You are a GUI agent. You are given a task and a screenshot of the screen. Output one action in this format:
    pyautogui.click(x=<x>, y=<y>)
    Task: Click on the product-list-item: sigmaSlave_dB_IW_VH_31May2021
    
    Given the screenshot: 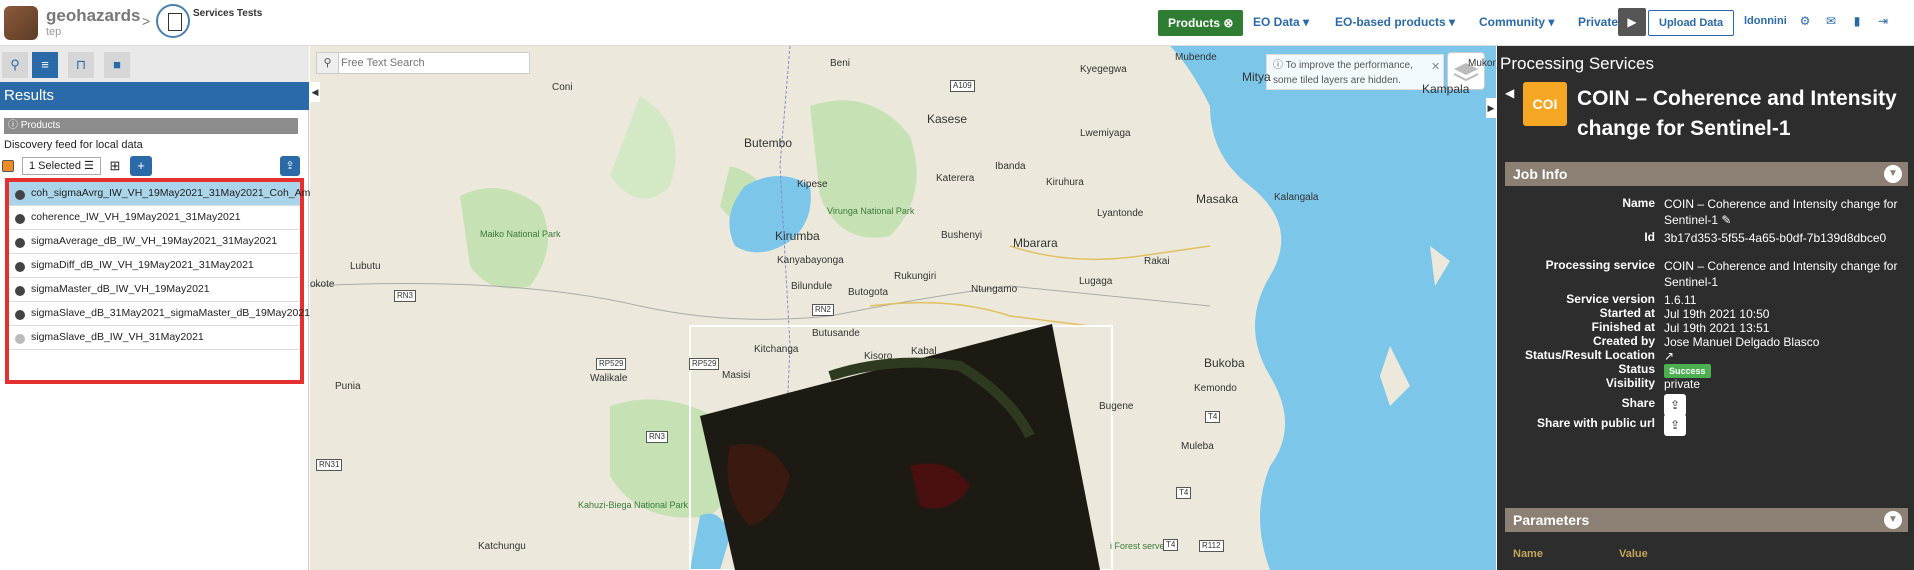 What is the action you would take?
    pyautogui.click(x=154, y=338)
    